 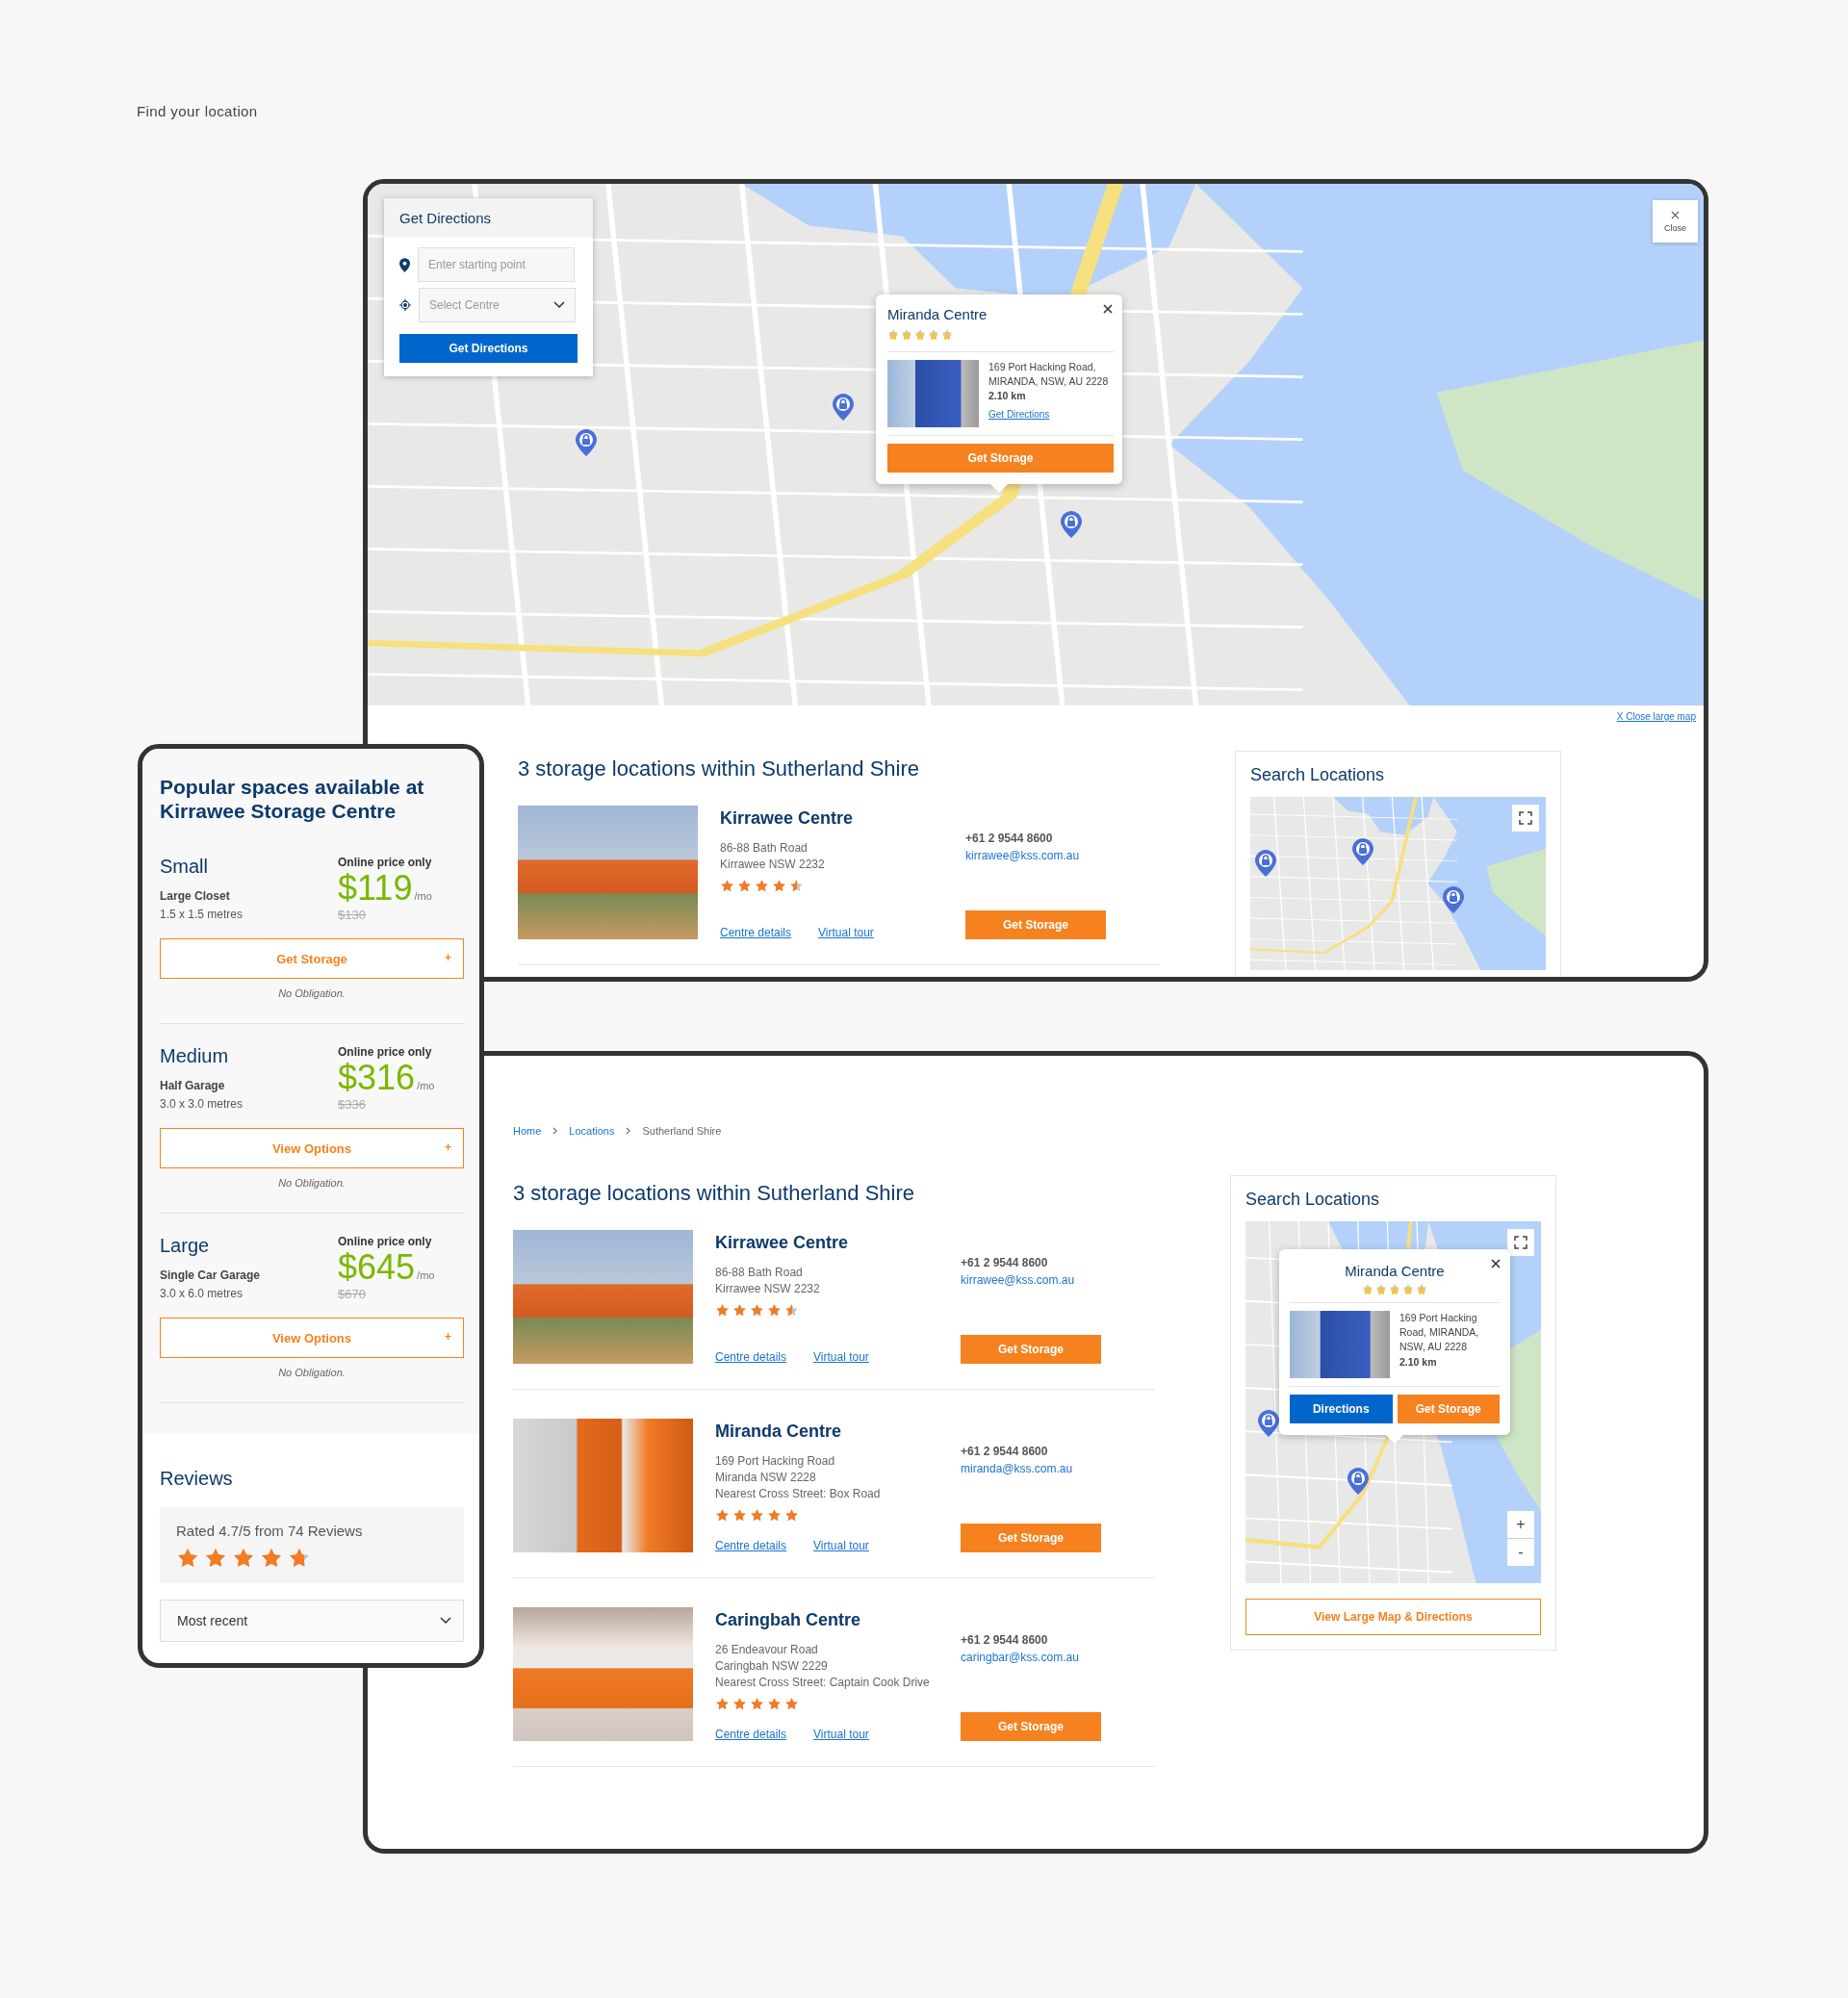 What do you see at coordinates (1051, 415) in the screenshot?
I see `get-directions-link: Get Directions` at bounding box center [1051, 415].